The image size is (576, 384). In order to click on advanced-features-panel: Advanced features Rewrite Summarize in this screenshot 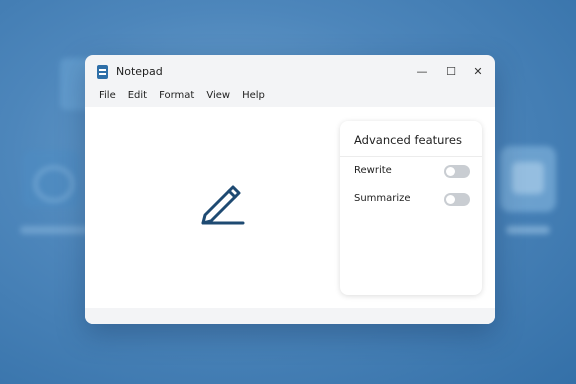, I will do `click(411, 208)`.